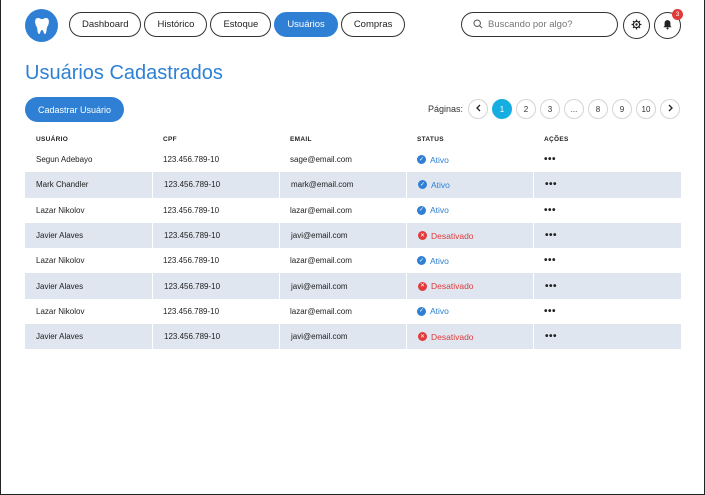 The image size is (705, 495). What do you see at coordinates (342, 185) in the screenshot?
I see `cell-email: mark@email.com` at bounding box center [342, 185].